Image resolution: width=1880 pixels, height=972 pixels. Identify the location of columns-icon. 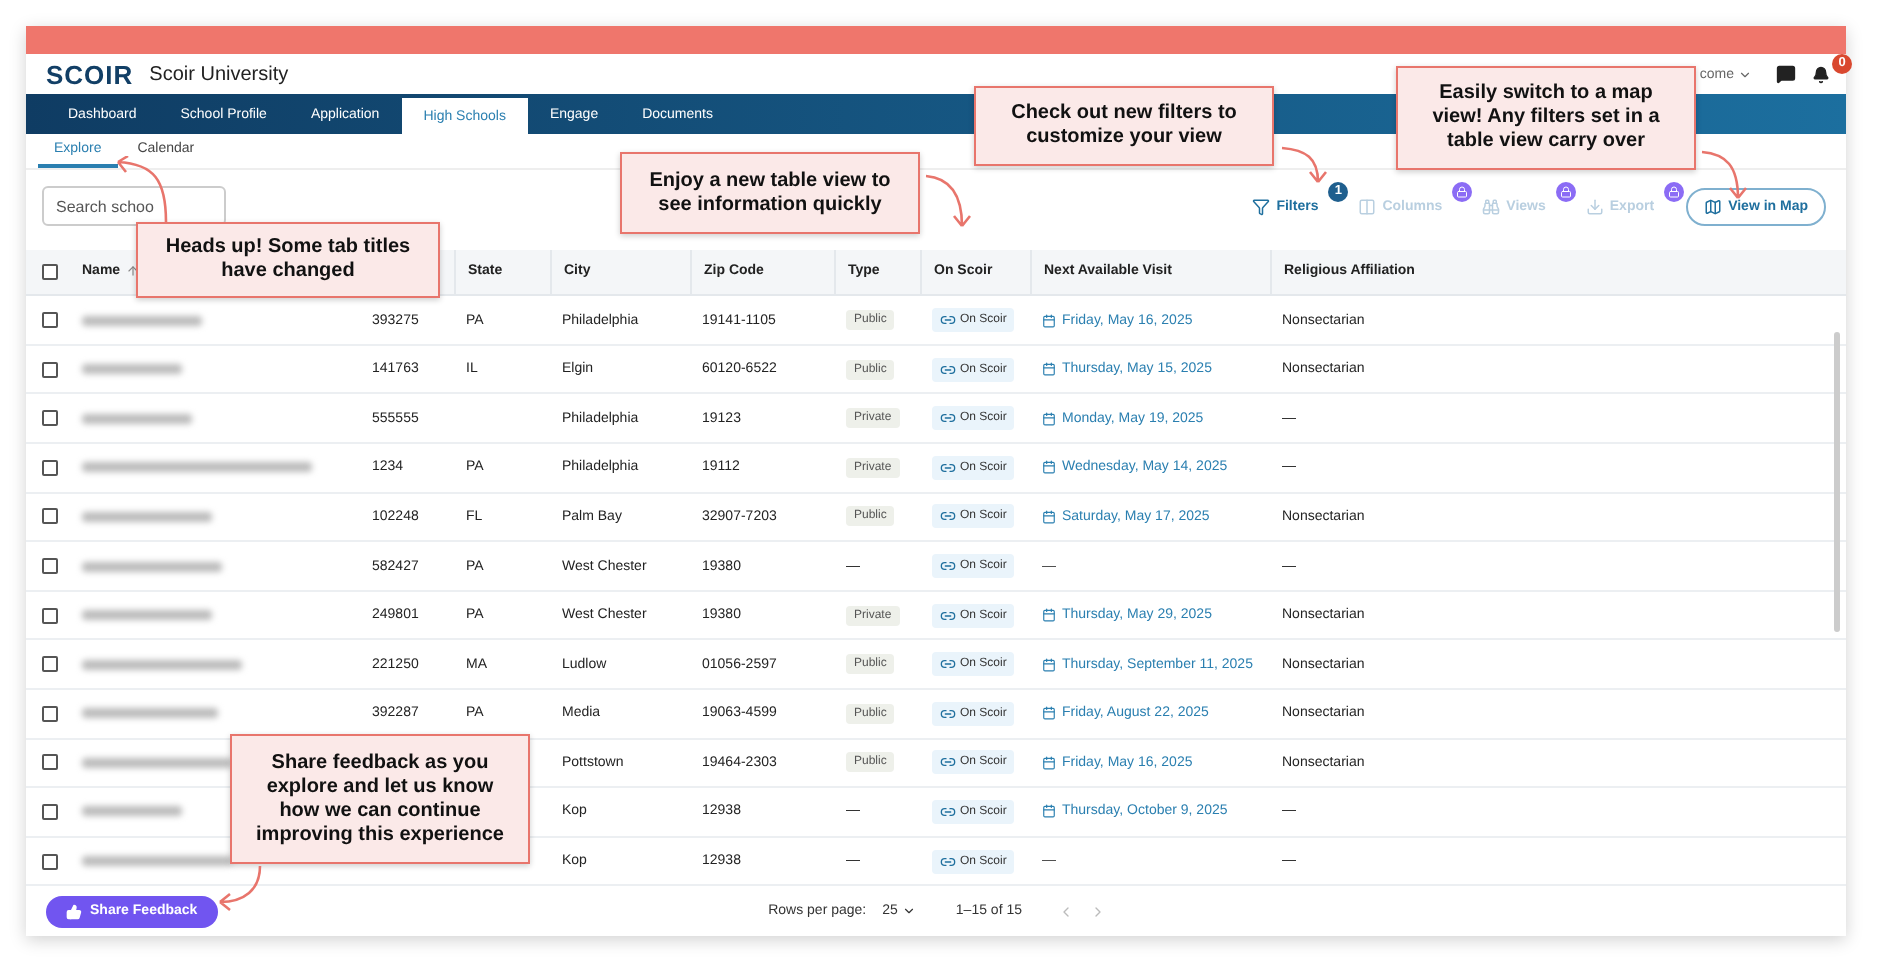
(1367, 206).